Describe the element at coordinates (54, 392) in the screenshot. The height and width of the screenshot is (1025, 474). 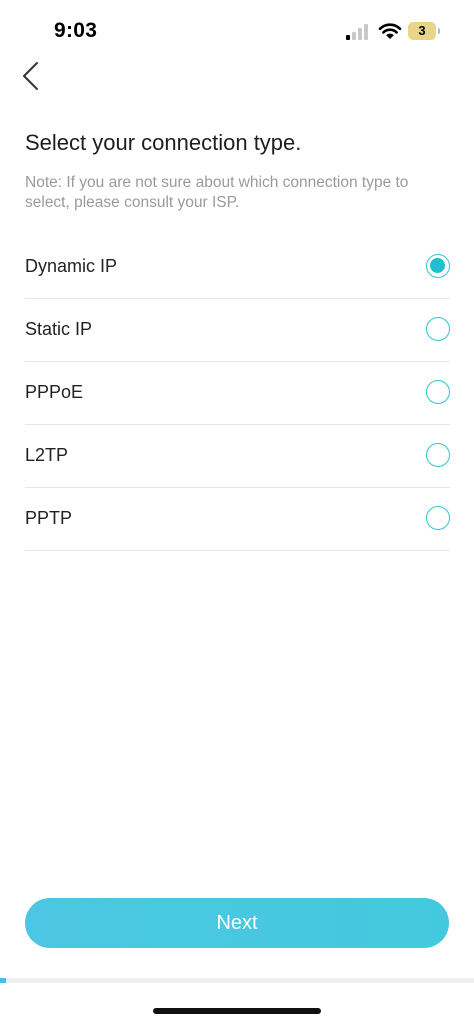
I see `option-label: PPPoE` at that location.